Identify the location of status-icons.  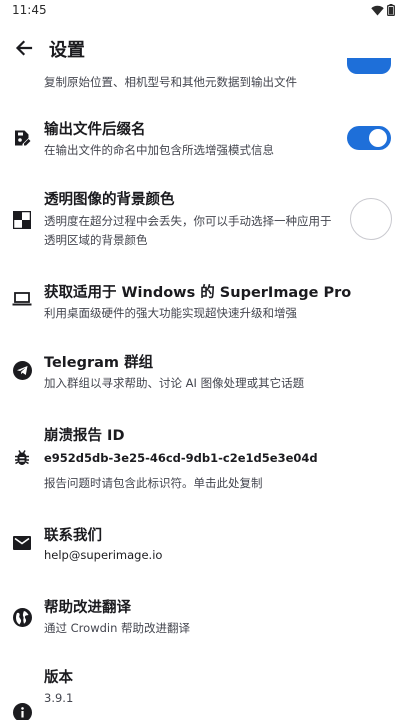
(383, 10).